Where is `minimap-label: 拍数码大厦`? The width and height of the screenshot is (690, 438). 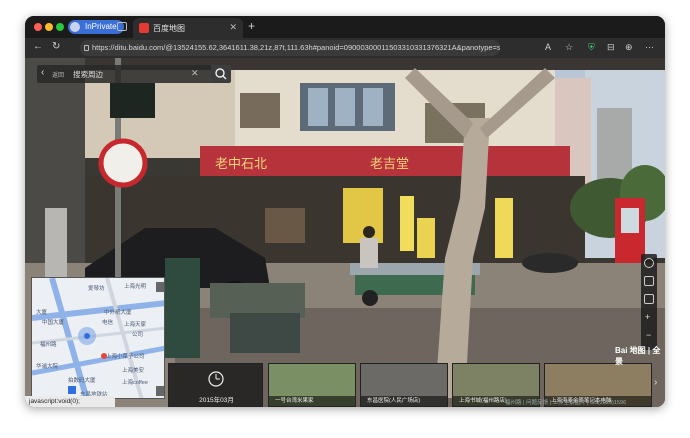
minimap-label: 拍数码大厦 is located at coordinates (82, 381).